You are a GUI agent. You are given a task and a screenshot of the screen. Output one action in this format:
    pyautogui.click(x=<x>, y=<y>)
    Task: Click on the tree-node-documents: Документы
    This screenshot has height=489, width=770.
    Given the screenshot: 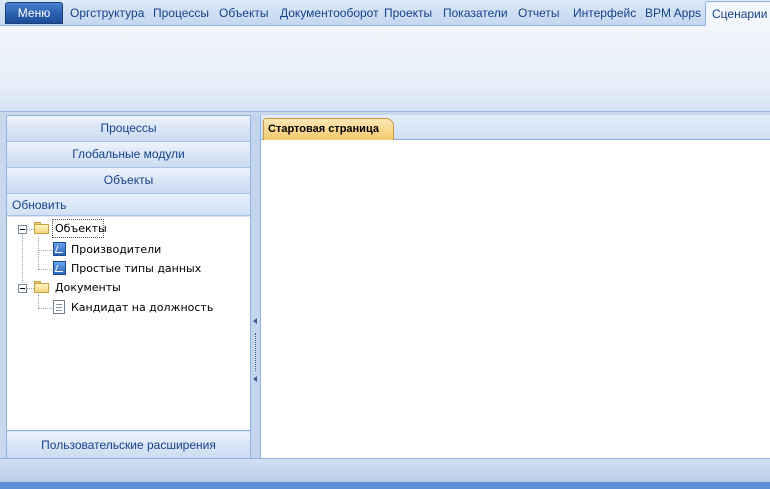 What is the action you would take?
    pyautogui.click(x=100, y=287)
    